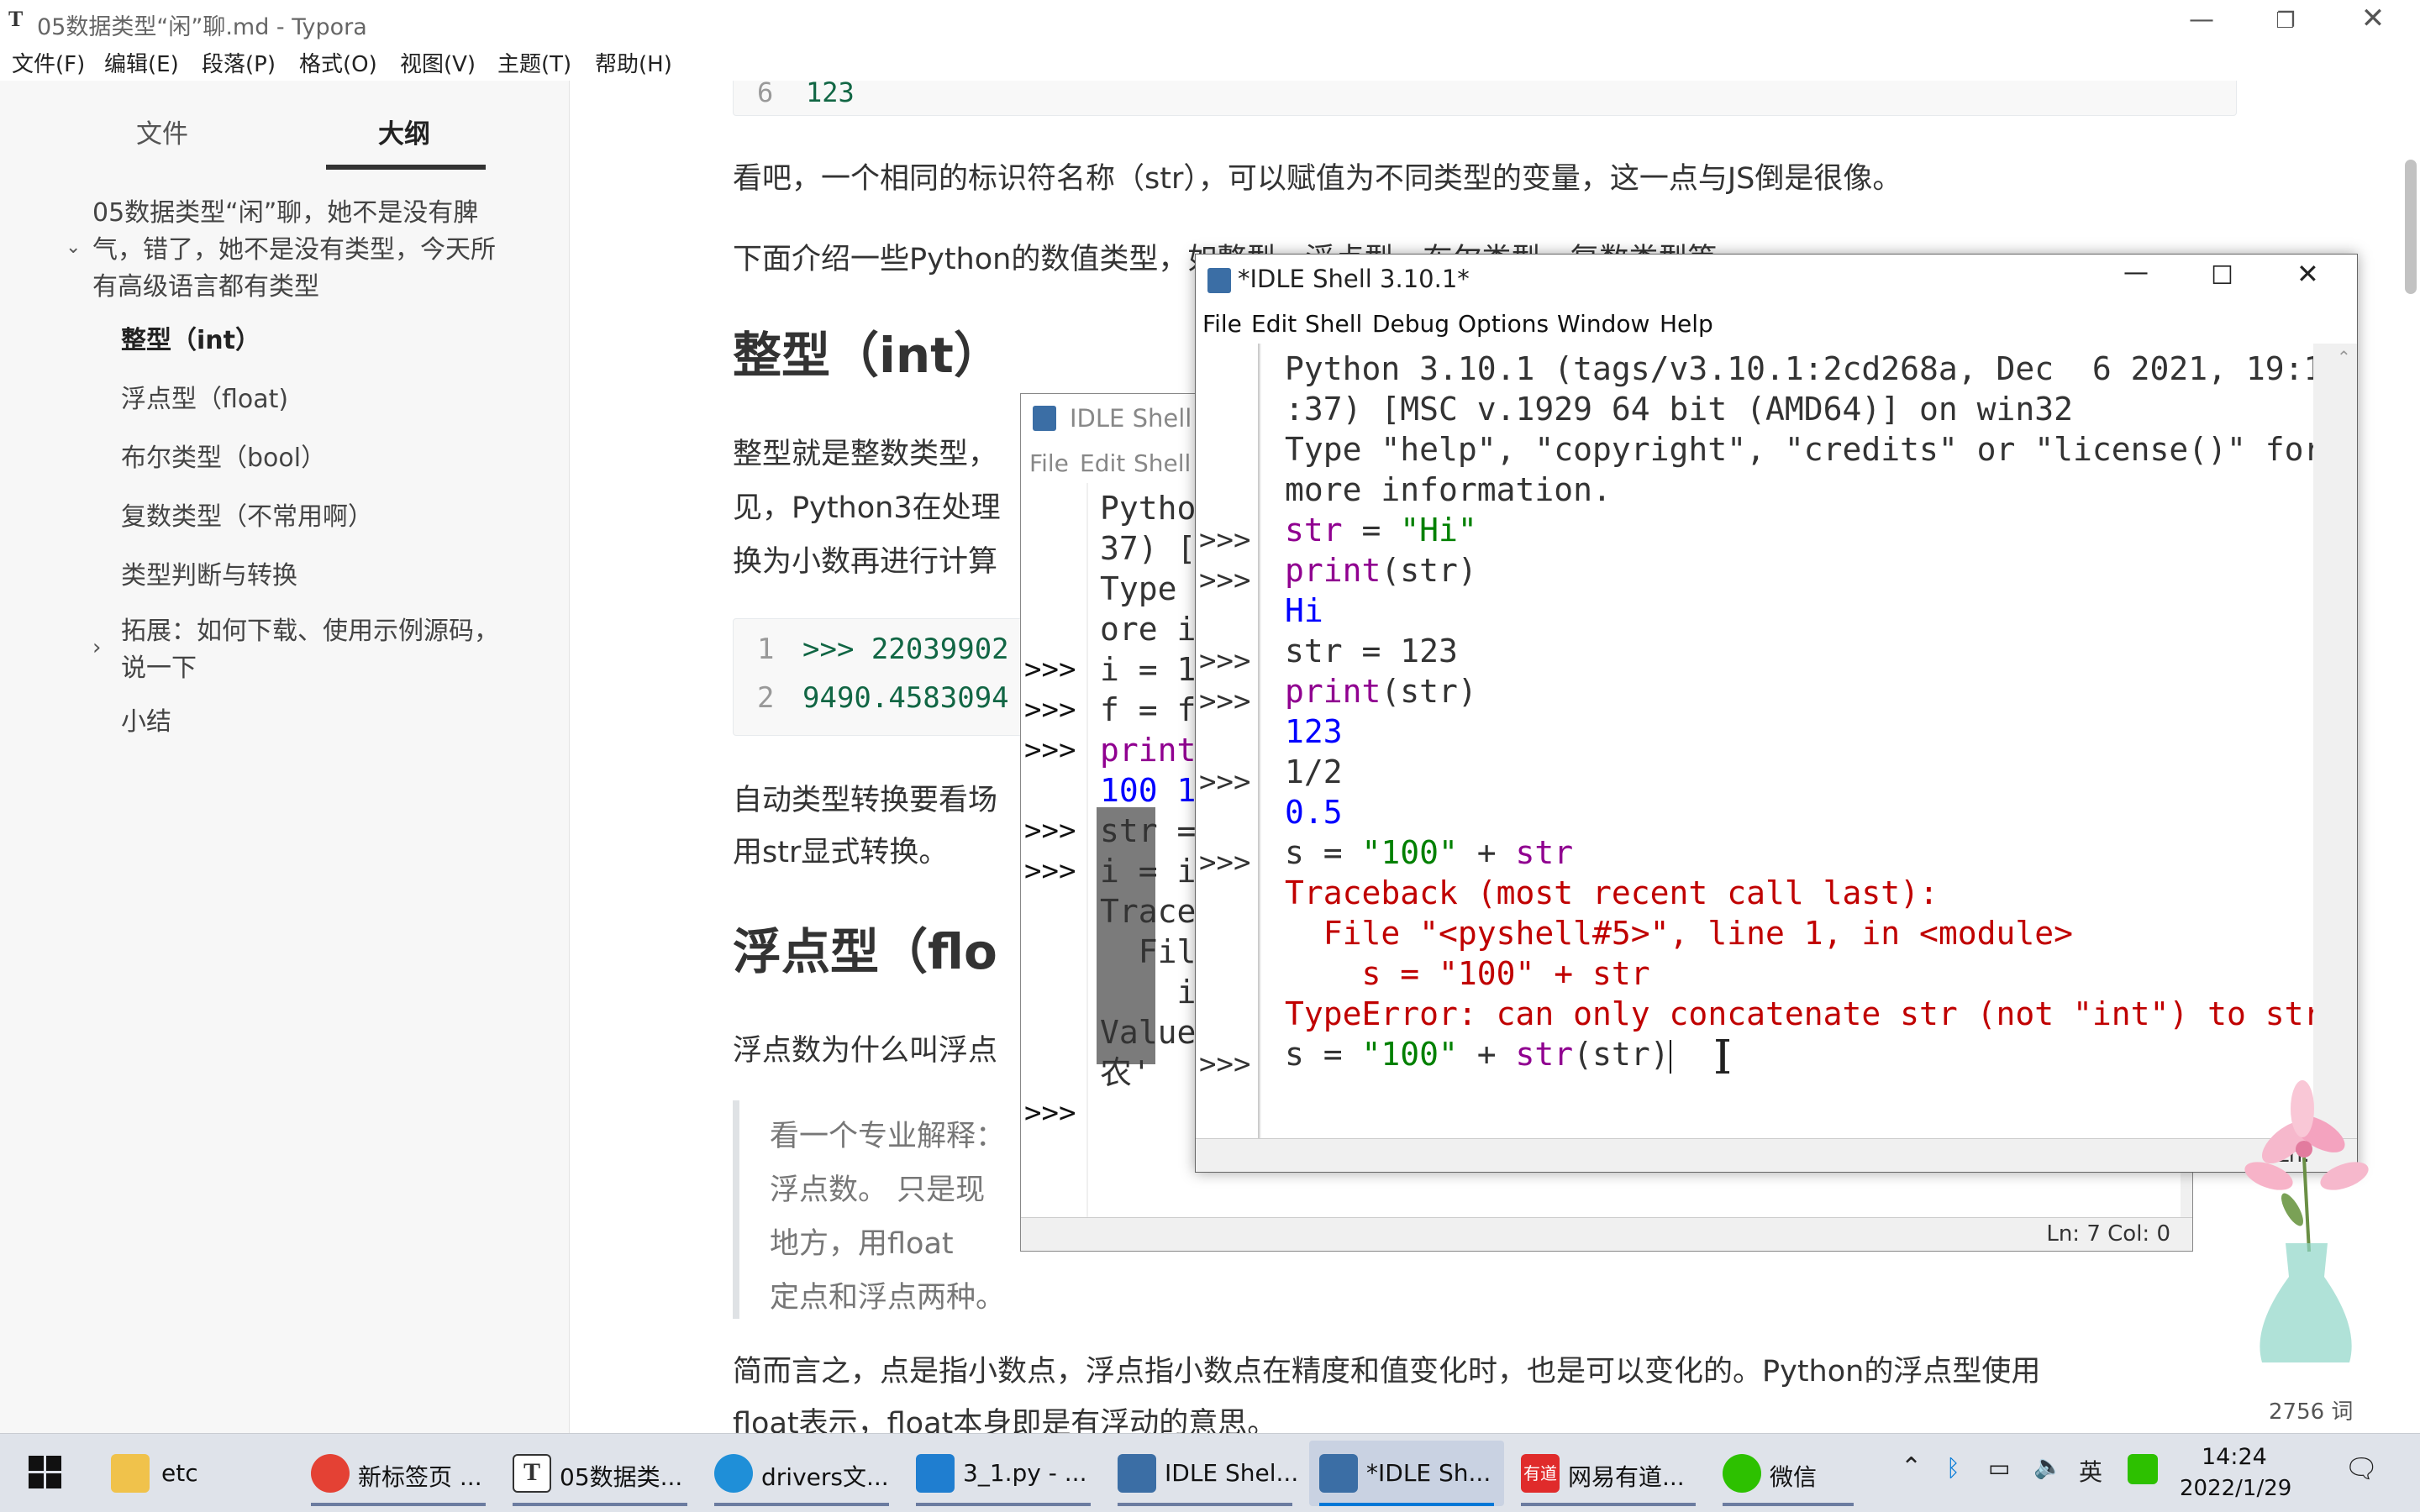 The width and height of the screenshot is (2420, 1512). What do you see at coordinates (204, 399) in the screenshot?
I see `outline-item-float: 浮点型（float)` at bounding box center [204, 399].